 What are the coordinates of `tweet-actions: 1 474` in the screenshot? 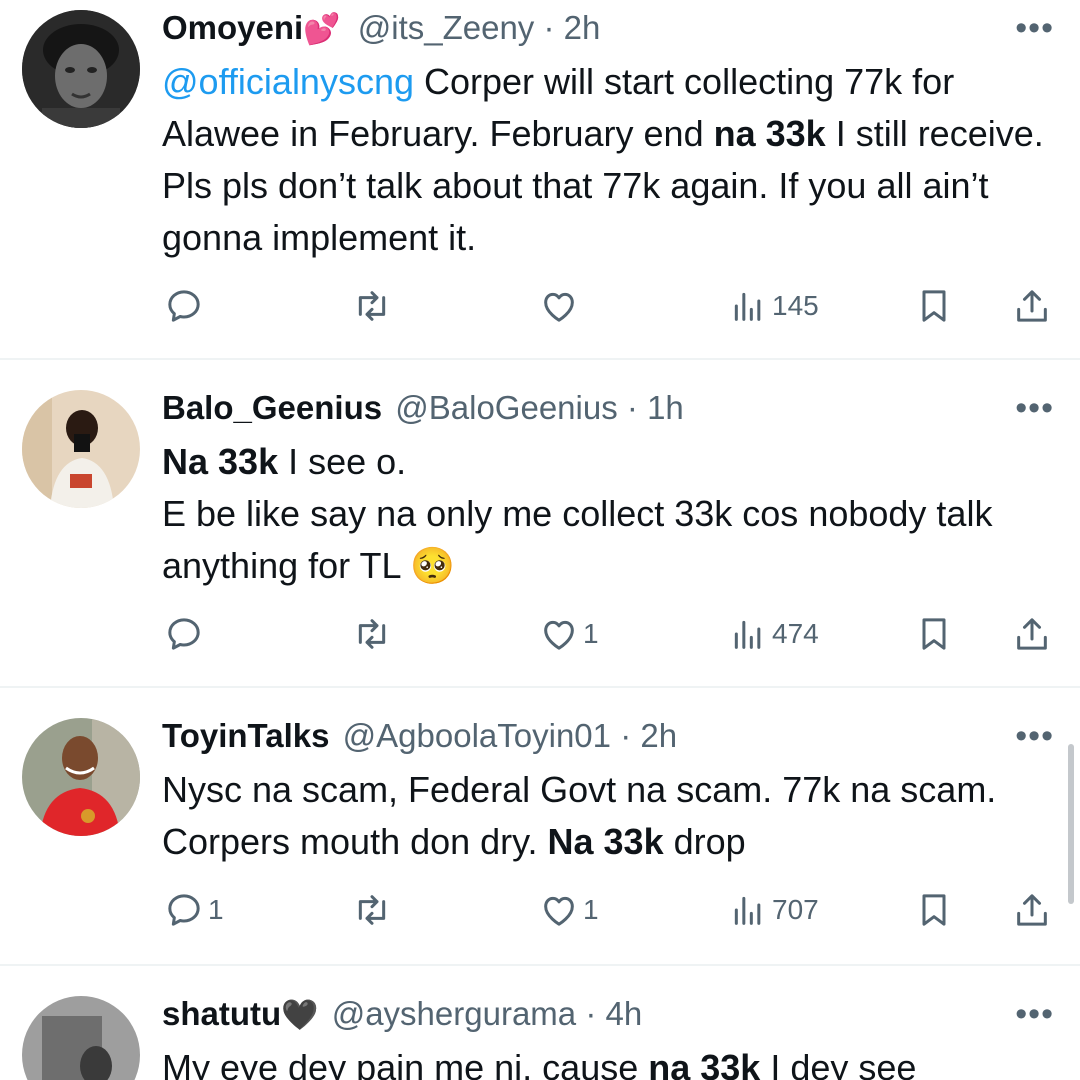 It's located at (540, 634).